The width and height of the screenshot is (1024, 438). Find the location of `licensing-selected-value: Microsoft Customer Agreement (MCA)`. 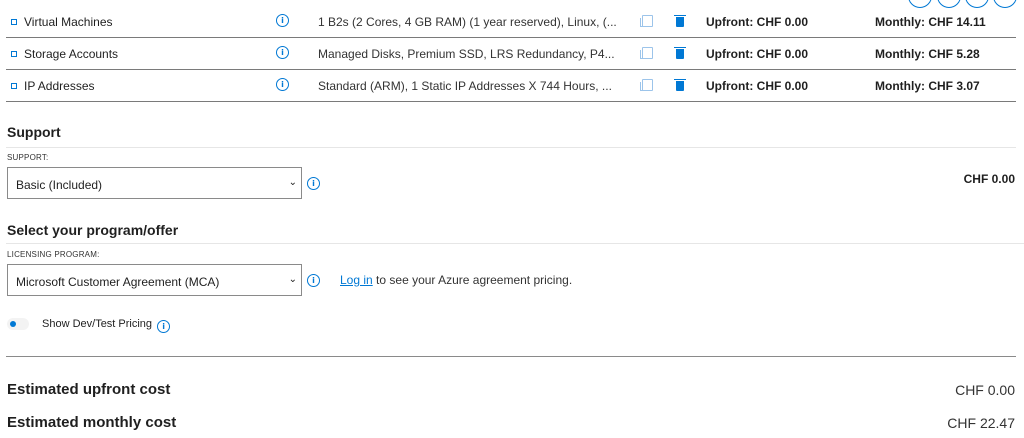

licensing-selected-value: Microsoft Customer Agreement (MCA) is located at coordinates (118, 282).